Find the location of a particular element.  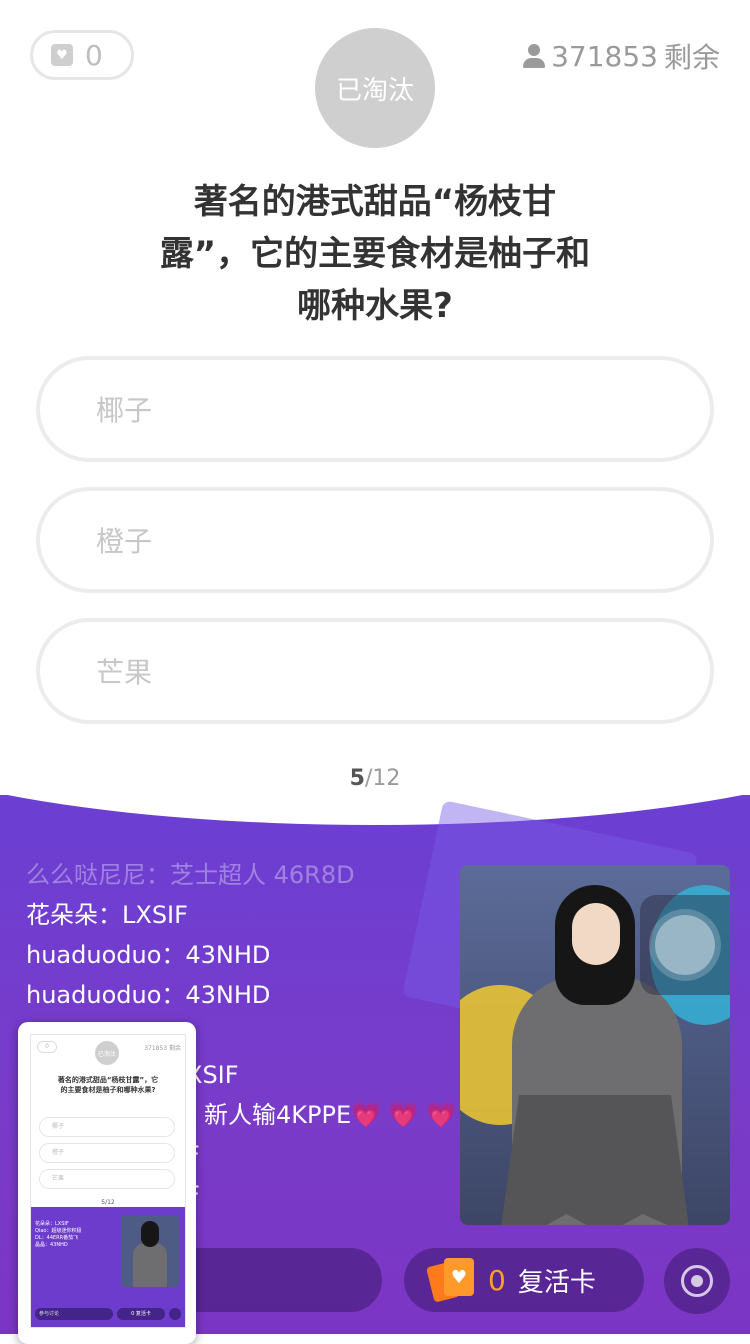

user-icon is located at coordinates (534, 56).